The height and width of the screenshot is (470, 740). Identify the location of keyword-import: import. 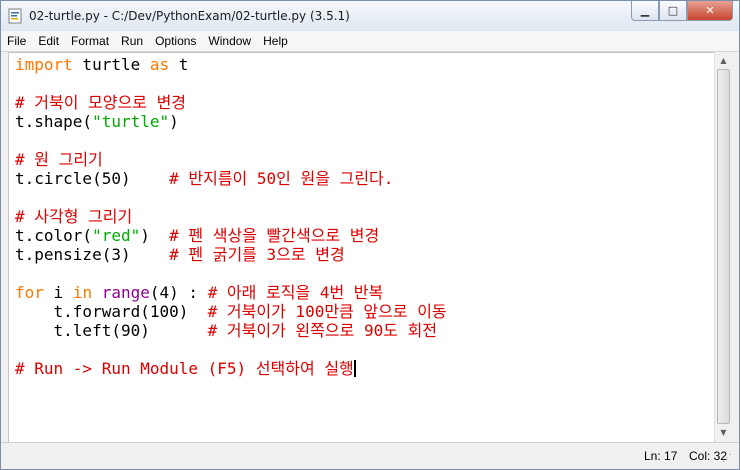
(44, 64).